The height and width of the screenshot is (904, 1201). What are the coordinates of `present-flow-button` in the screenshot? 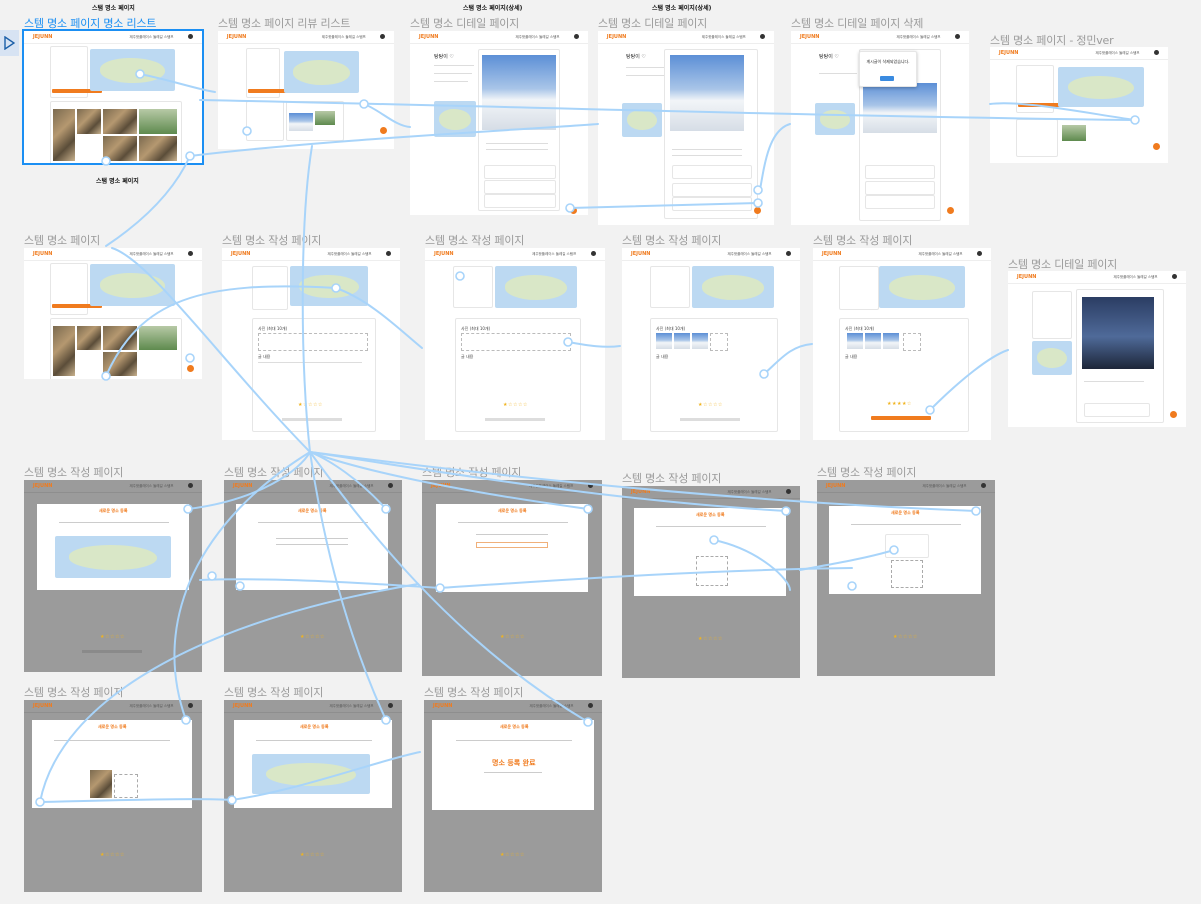 It's located at (9, 43).